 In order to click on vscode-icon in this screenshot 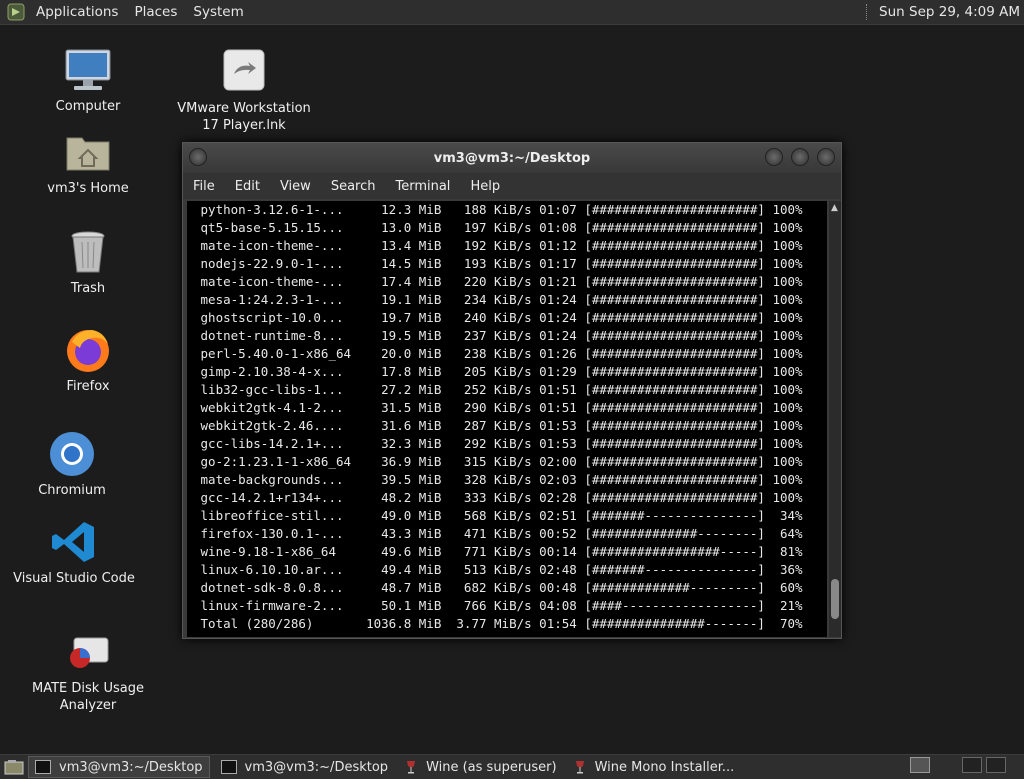, I will do `click(74, 542)`.